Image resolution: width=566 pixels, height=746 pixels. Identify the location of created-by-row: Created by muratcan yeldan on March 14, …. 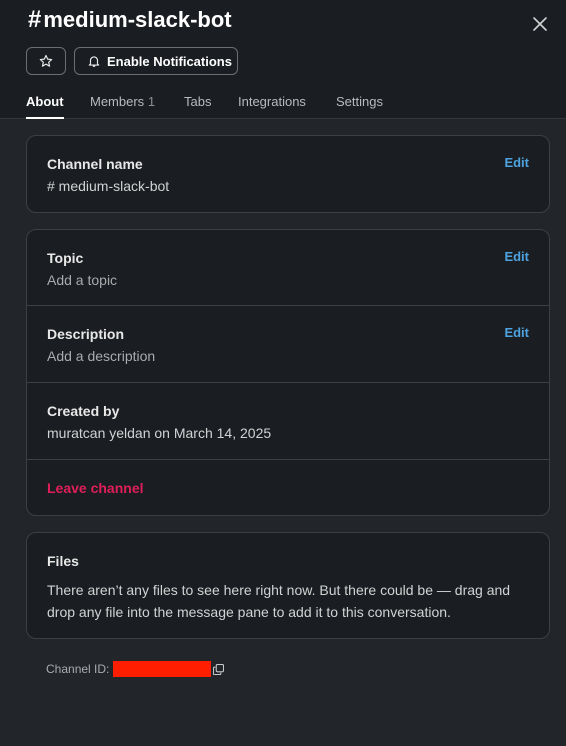
(288, 421).